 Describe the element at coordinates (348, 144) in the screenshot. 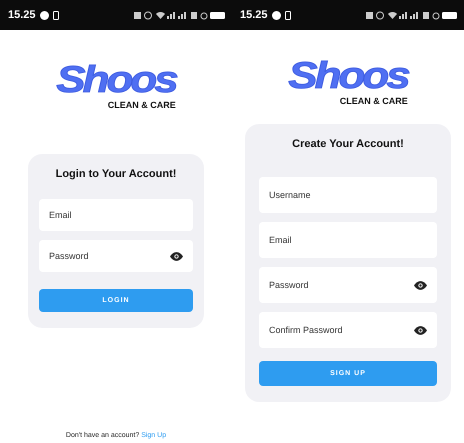

I see `form-title: Create Your Account!` at that location.